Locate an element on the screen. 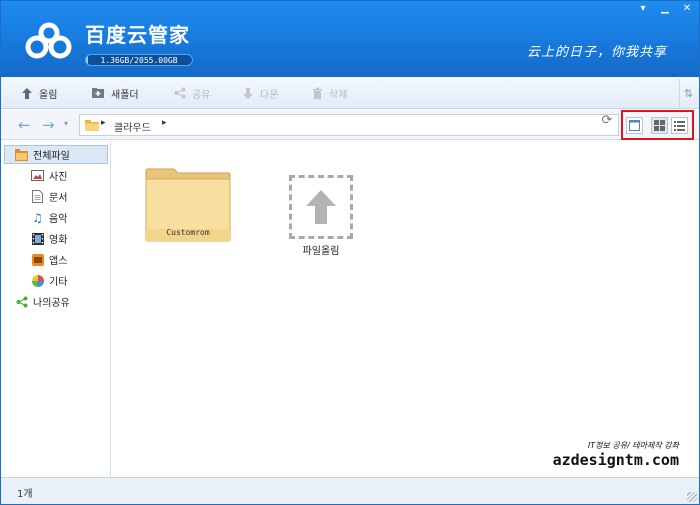  sidebar-item-my-share: 나의공유 is located at coordinates (55, 301).